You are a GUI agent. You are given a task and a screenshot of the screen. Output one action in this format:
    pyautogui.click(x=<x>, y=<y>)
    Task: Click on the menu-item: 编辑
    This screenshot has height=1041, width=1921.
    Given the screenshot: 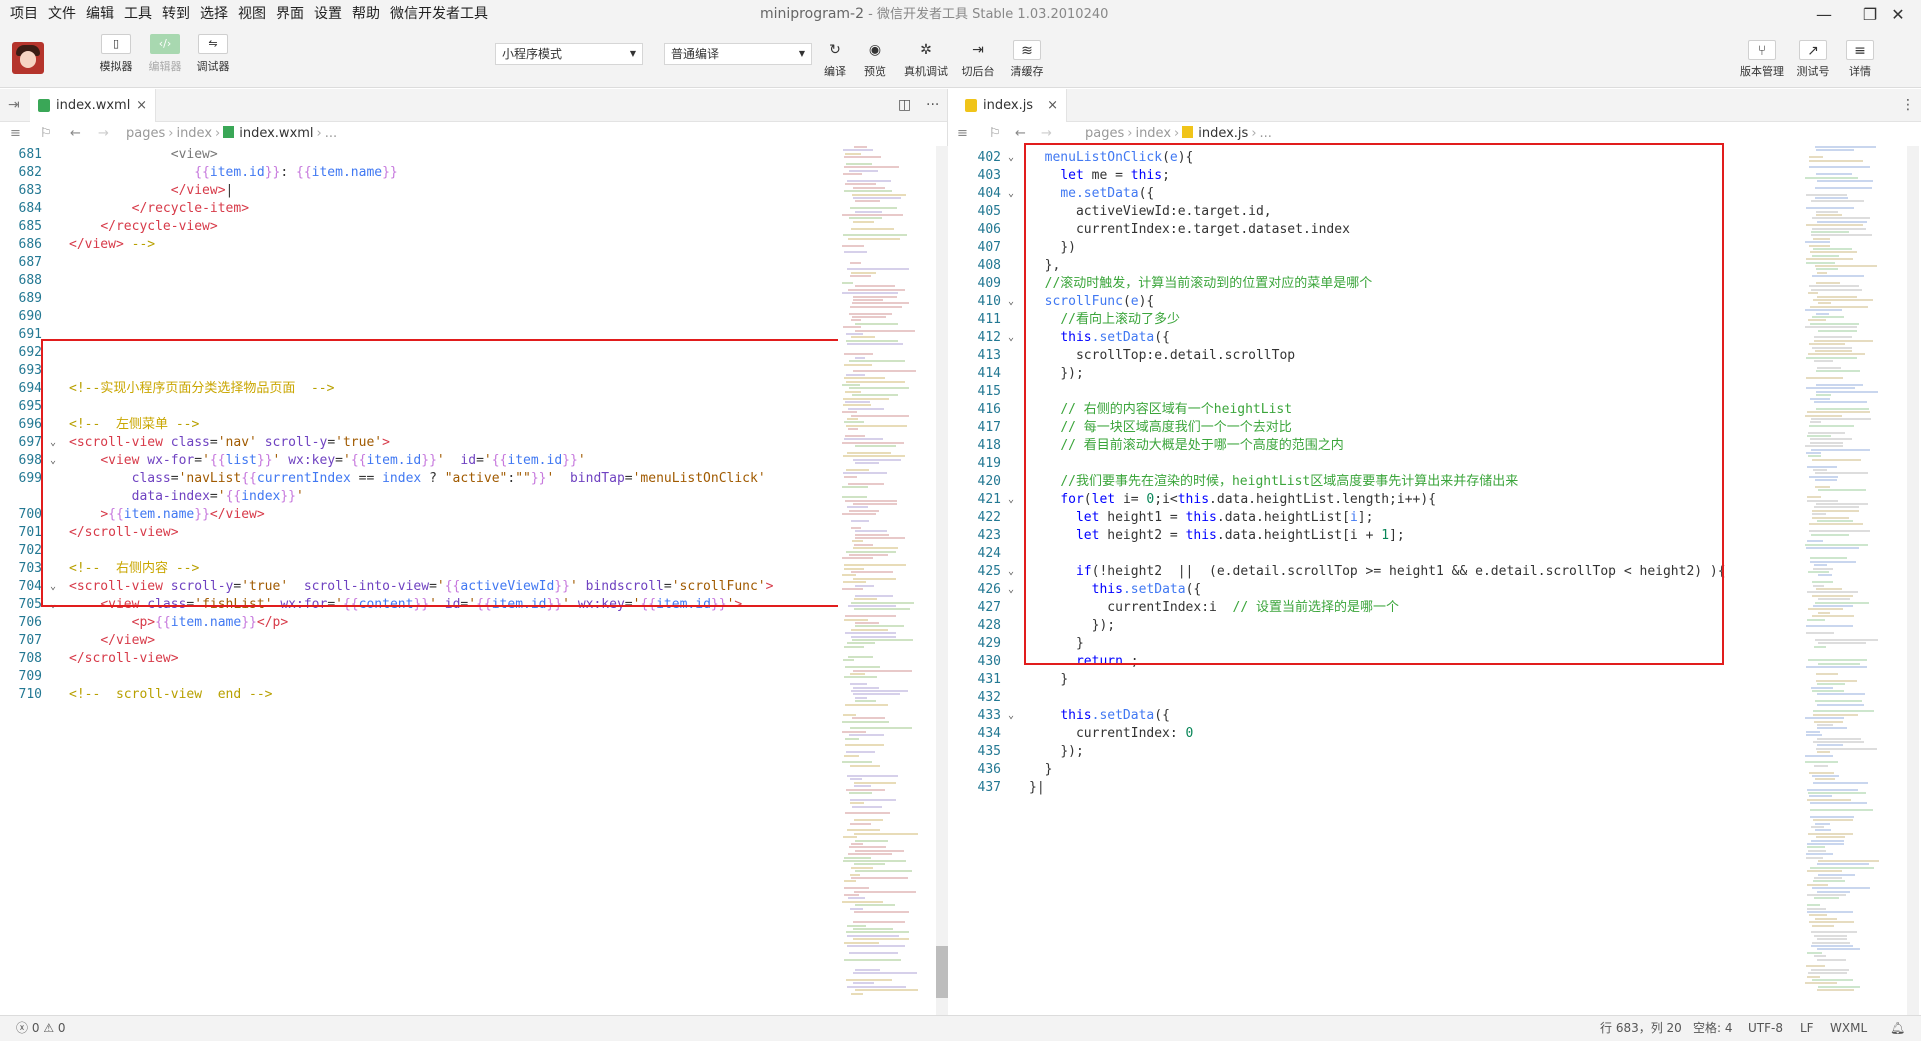 What is the action you would take?
    pyautogui.click(x=100, y=14)
    